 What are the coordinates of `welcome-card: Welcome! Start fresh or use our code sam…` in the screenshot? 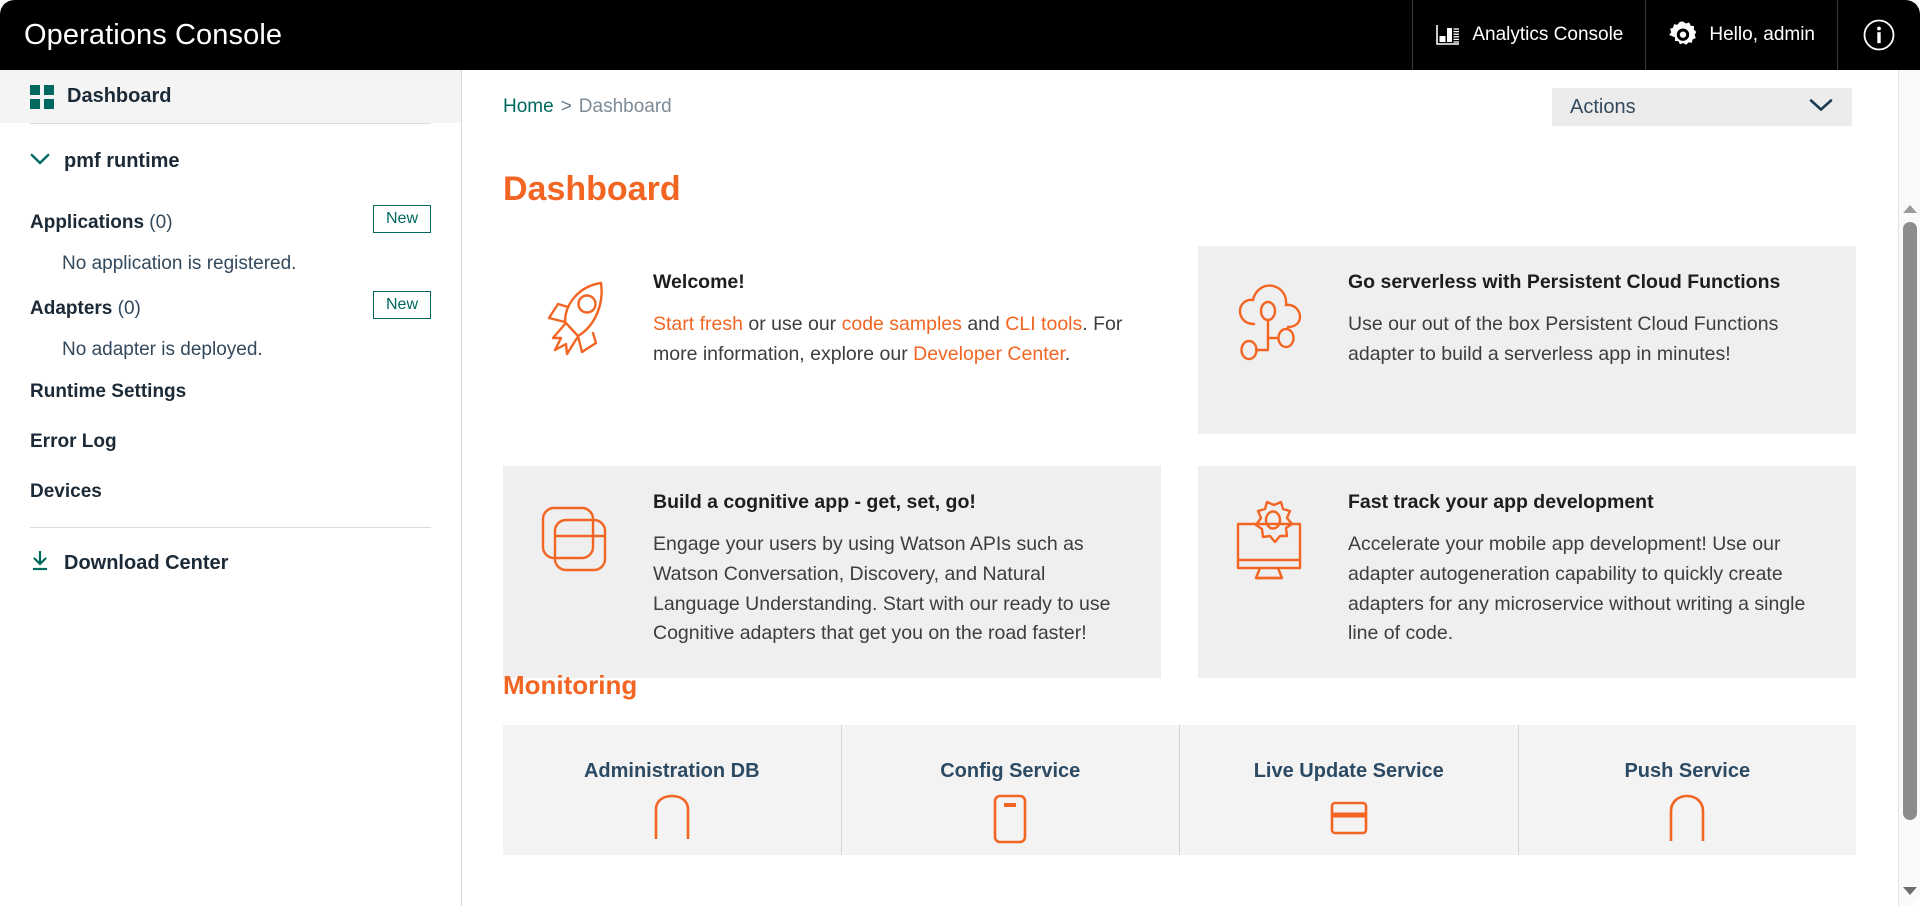 It's located at (832, 340).